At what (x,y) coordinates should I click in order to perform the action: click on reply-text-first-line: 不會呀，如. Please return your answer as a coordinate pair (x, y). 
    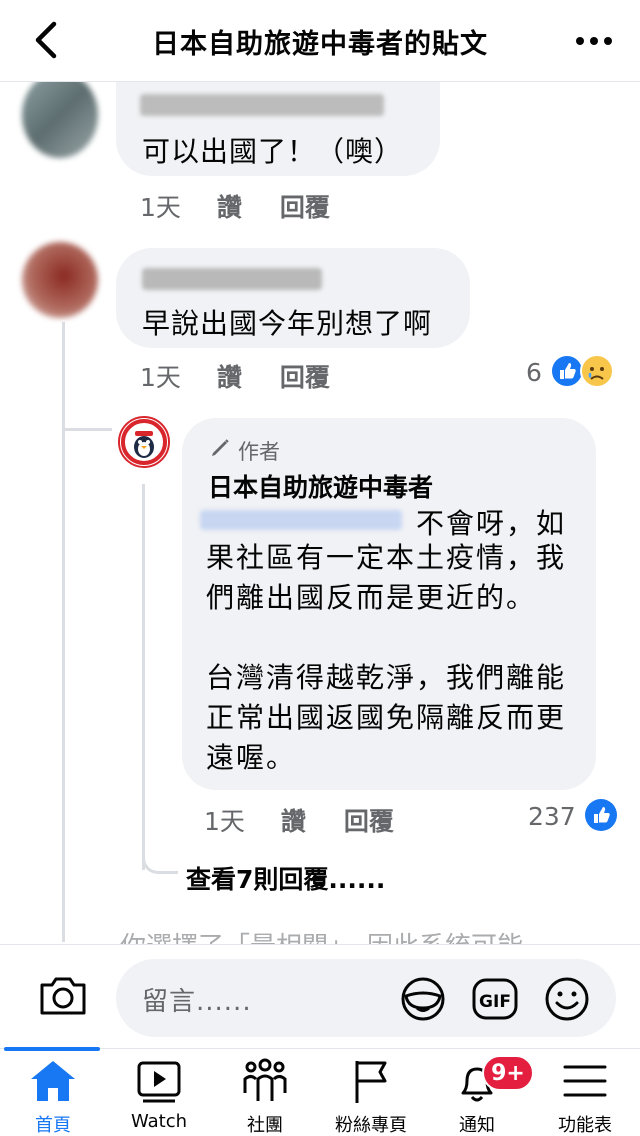
    Looking at the image, I should click on (491, 523).